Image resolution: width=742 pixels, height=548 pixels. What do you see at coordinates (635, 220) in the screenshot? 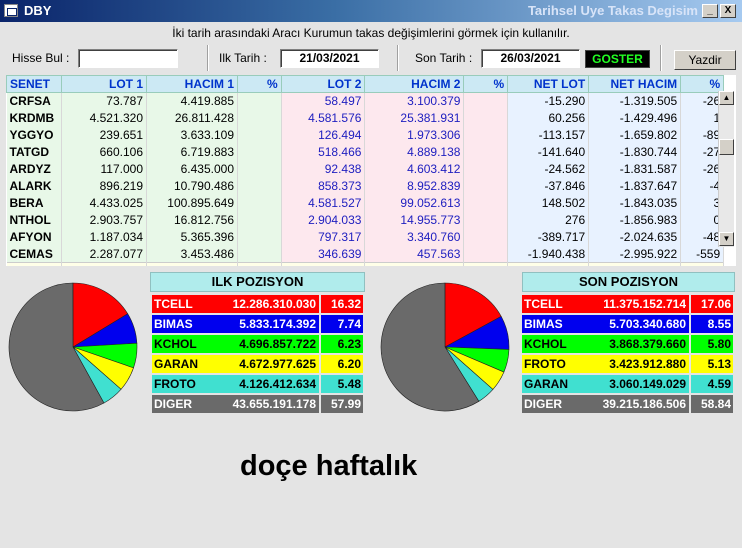
I see `grid-cell: -1.856.983` at bounding box center [635, 220].